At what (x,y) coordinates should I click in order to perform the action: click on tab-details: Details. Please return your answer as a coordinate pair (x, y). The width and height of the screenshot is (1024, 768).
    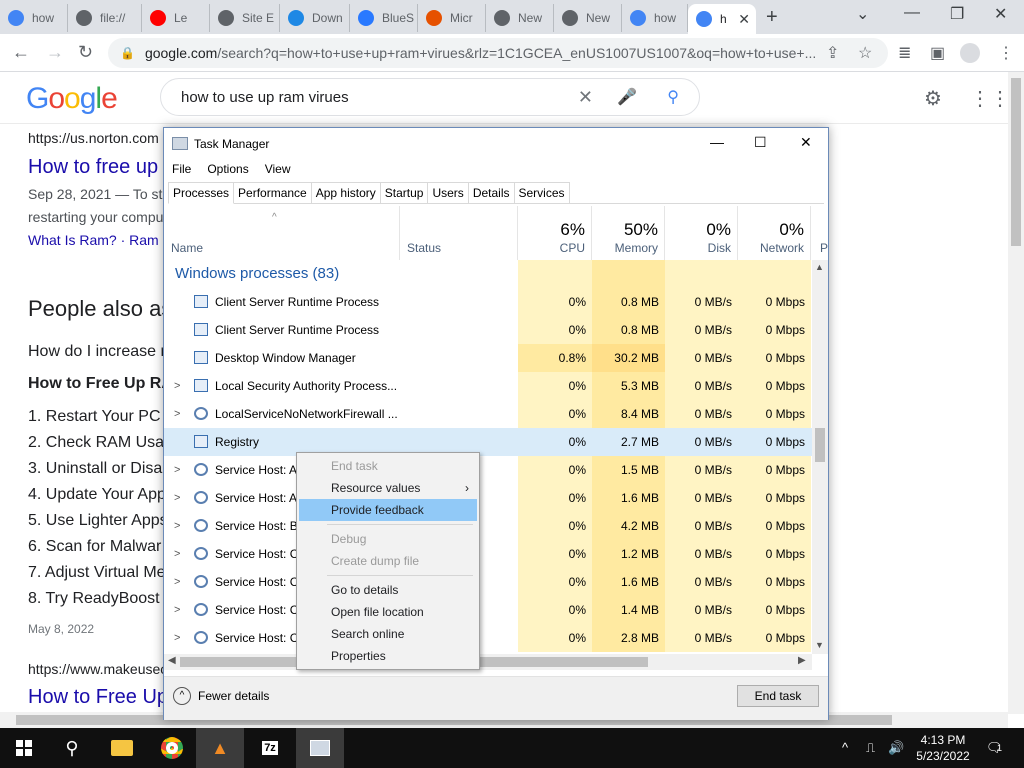
    Looking at the image, I should click on (491, 192).